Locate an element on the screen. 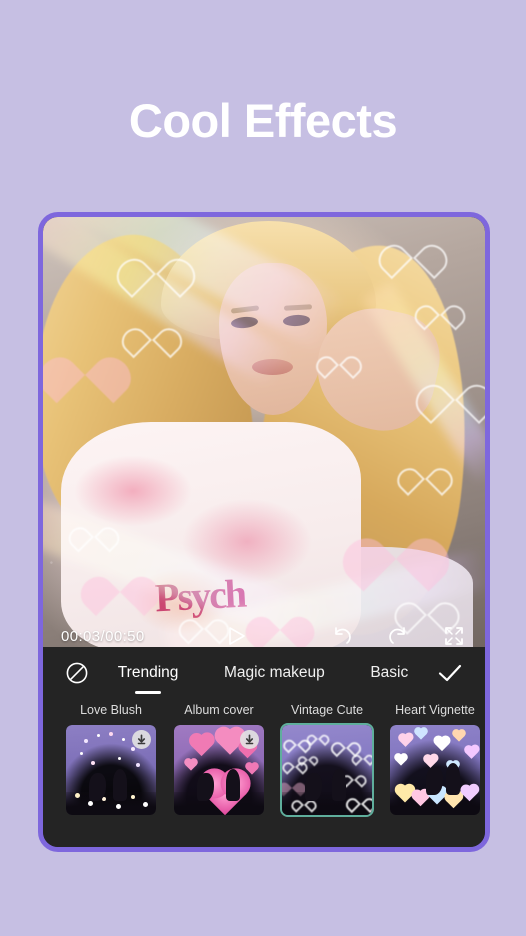  timecode-label: 00:03/00:50 is located at coordinates (103, 636).